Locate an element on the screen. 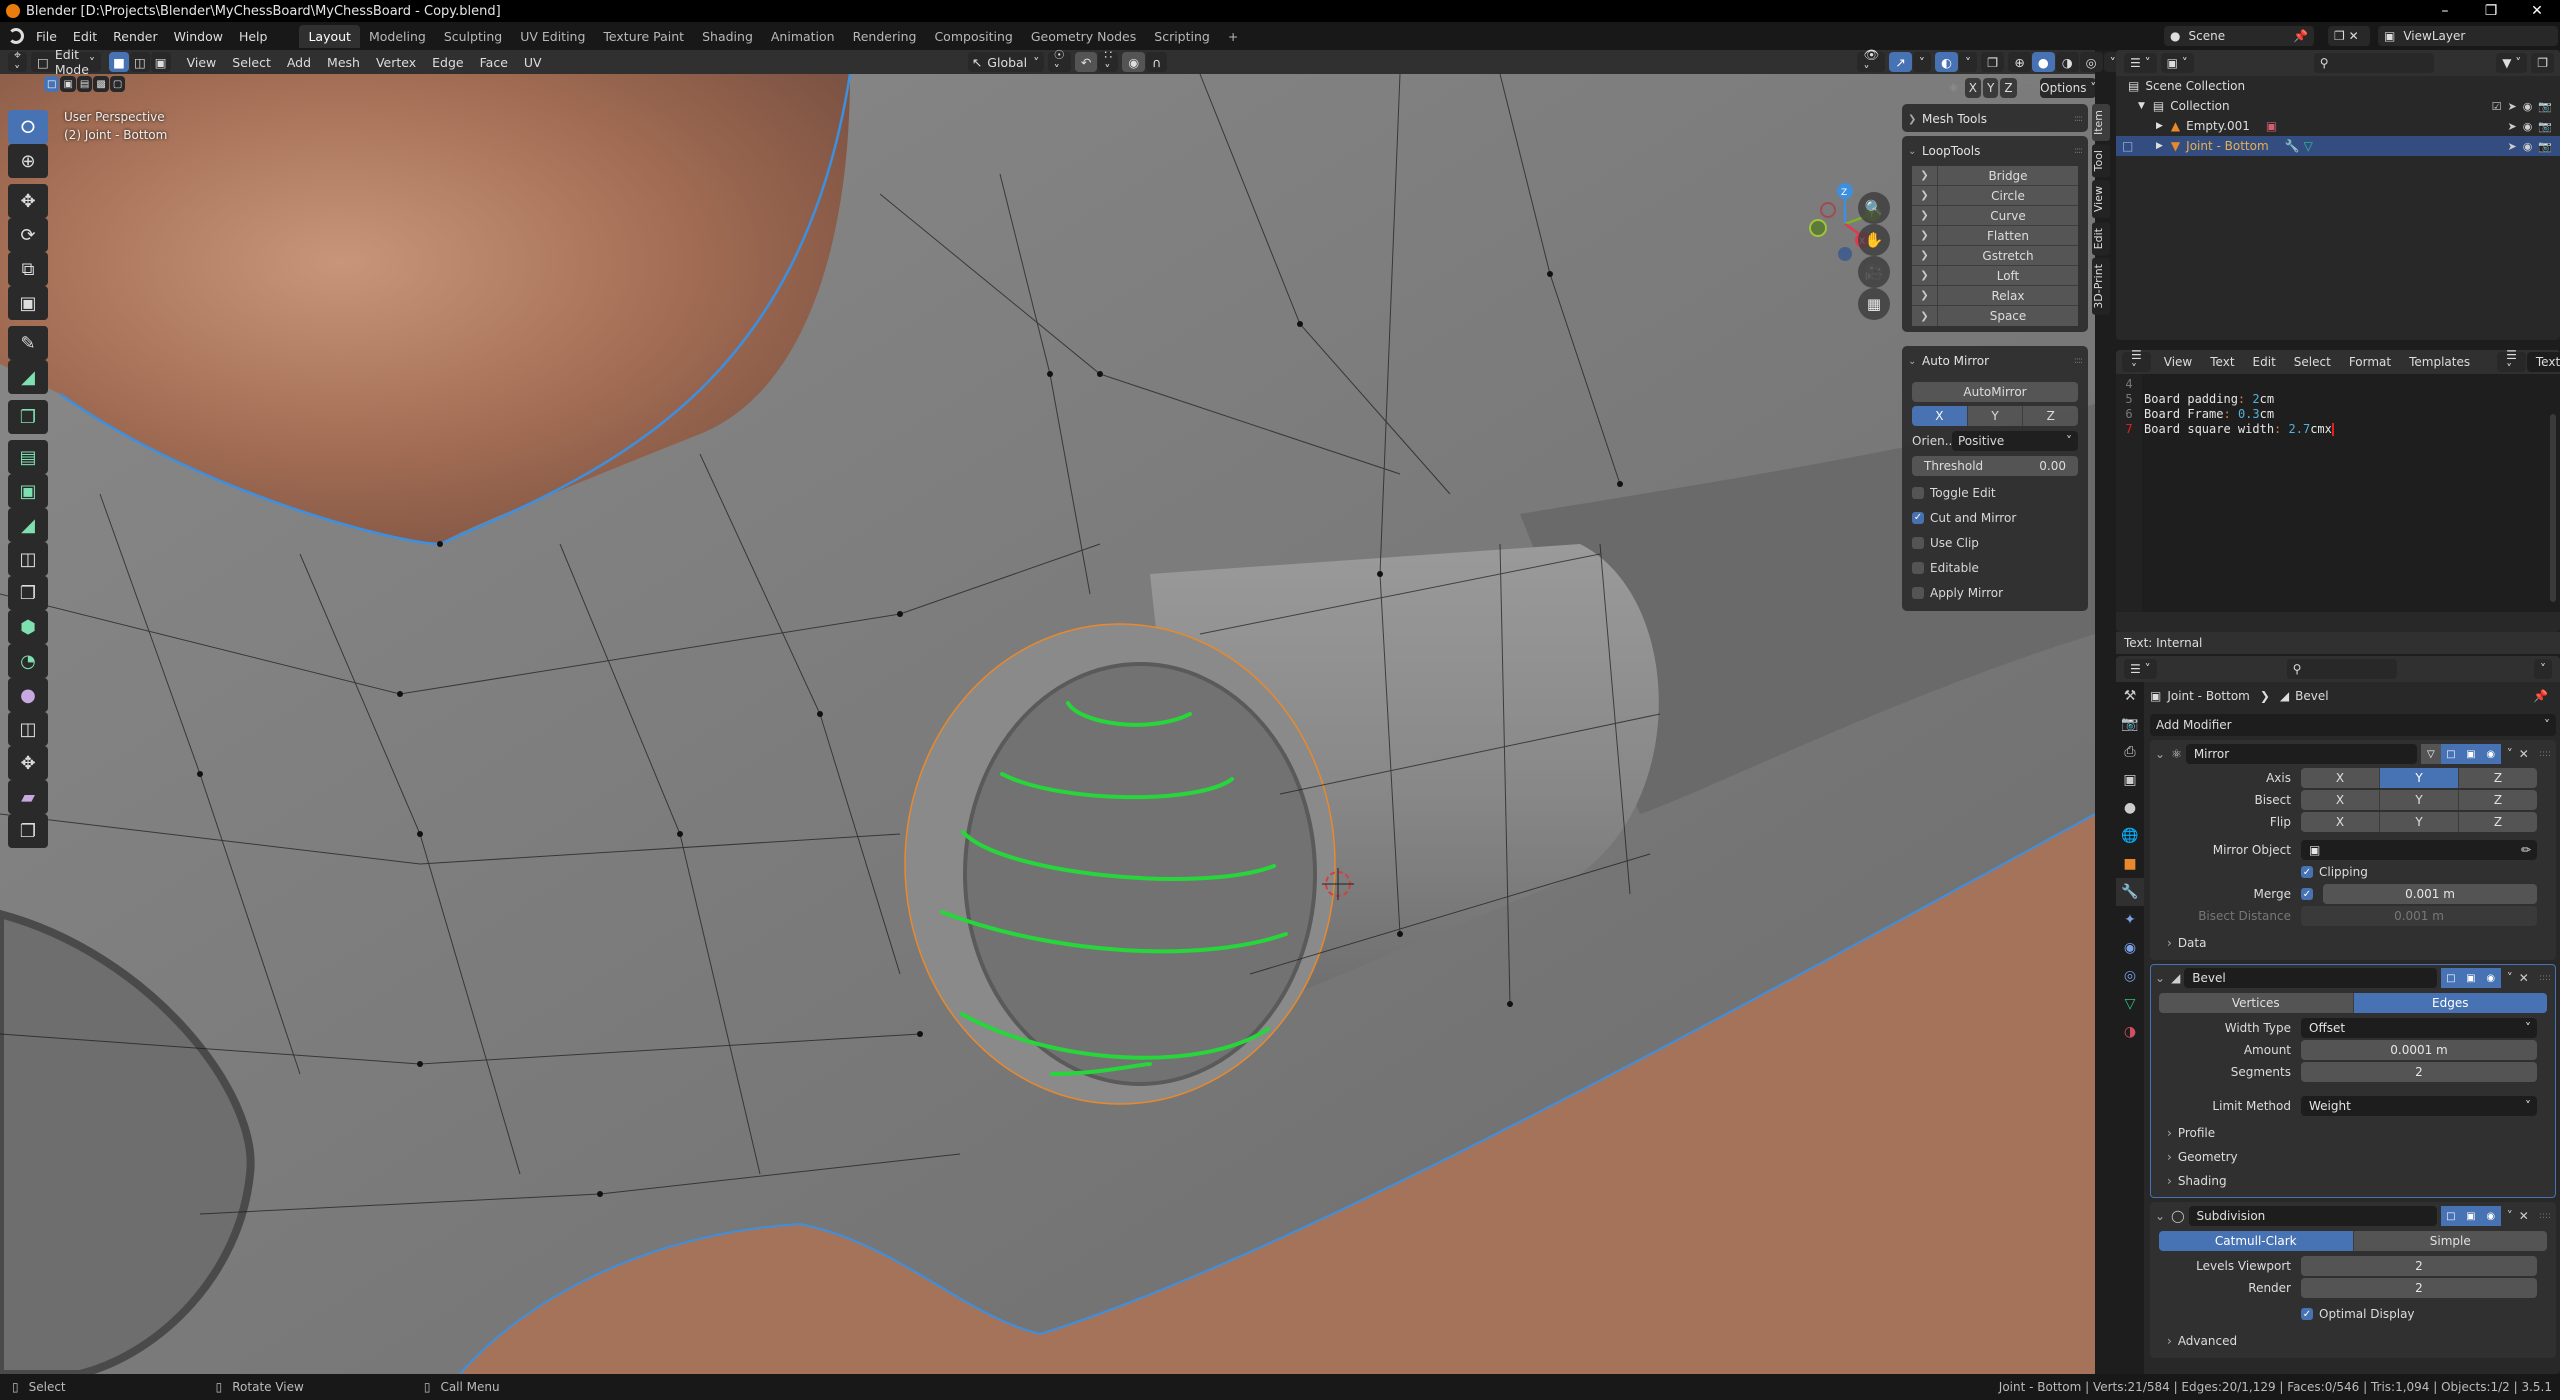 This screenshot has height=1400, width=2560. move-tool: ✥ is located at coordinates (28, 201).